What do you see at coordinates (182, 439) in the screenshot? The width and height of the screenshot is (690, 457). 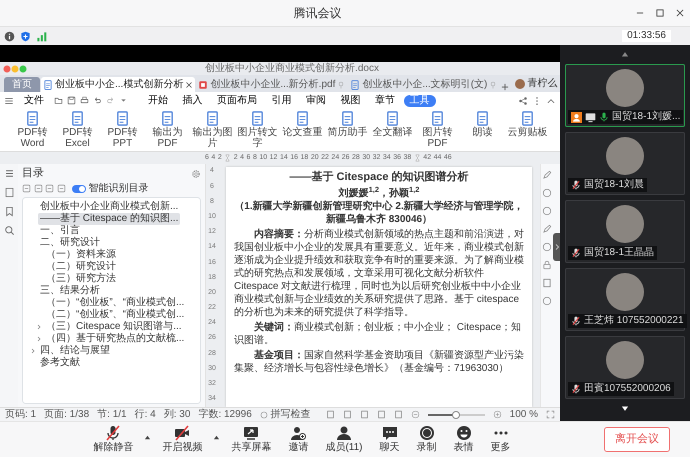 I see `toolbar-button: 开启视频` at bounding box center [182, 439].